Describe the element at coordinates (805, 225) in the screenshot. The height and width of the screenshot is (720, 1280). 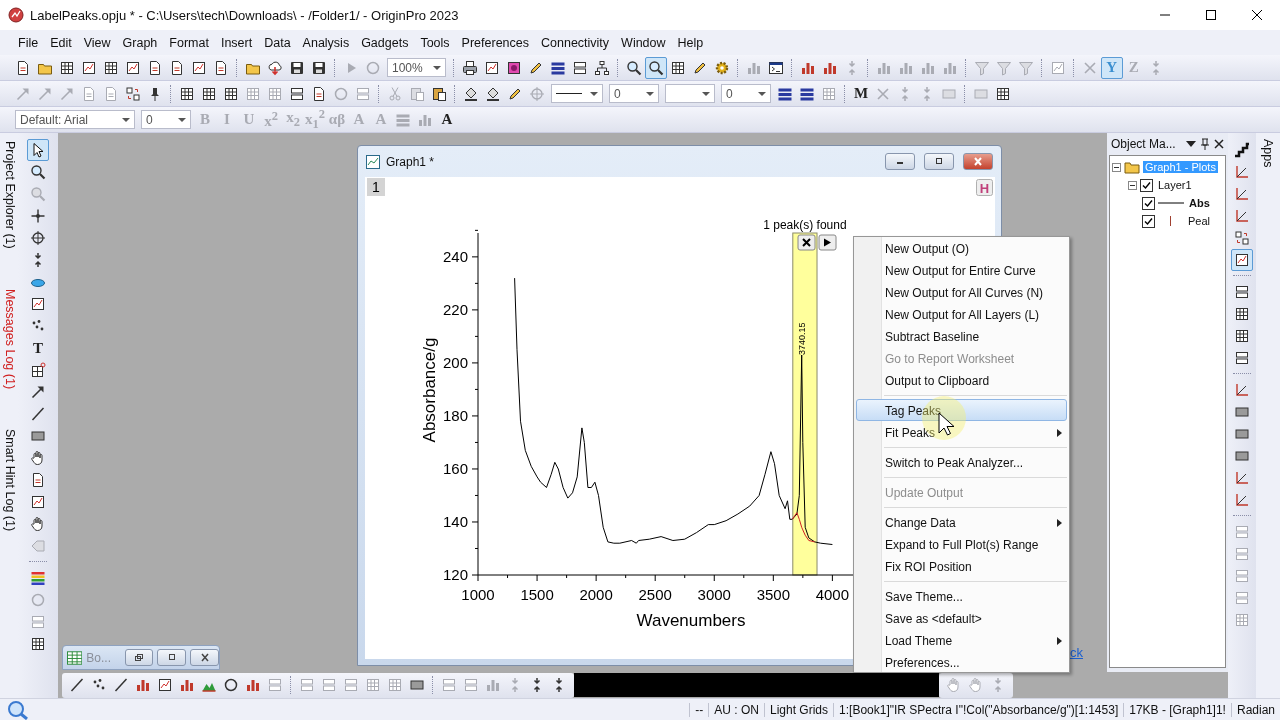
I see `roi-status: 1 peak(s) found` at that location.